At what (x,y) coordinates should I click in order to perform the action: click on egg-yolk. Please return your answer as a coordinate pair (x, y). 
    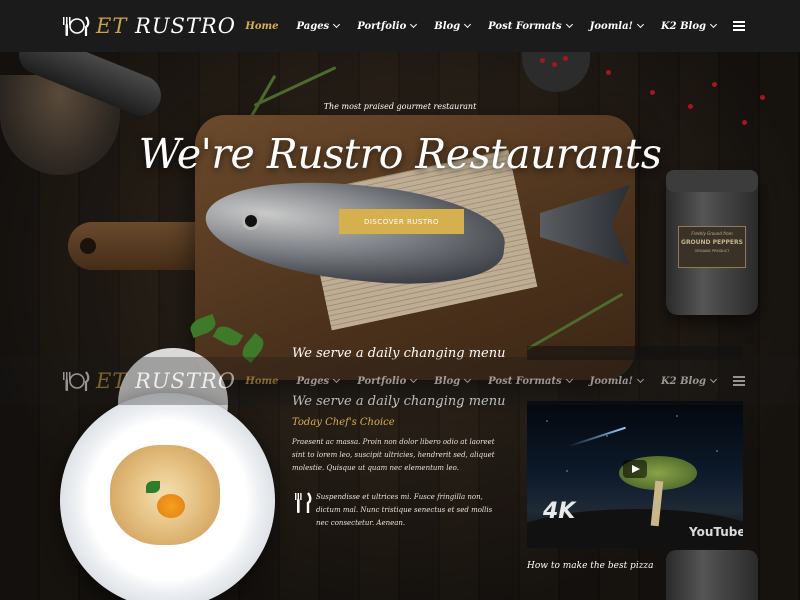
    Looking at the image, I should click on (171, 506).